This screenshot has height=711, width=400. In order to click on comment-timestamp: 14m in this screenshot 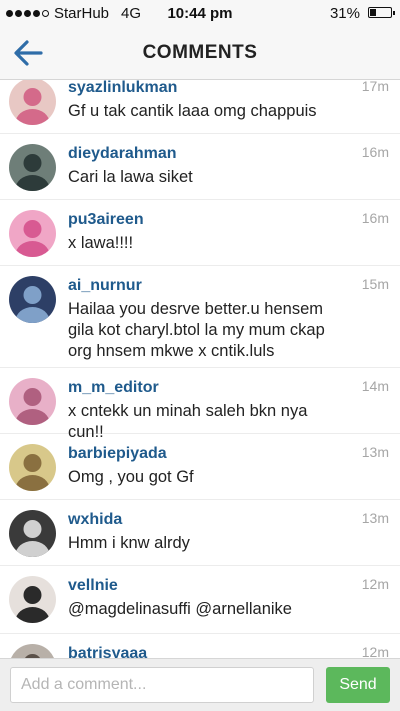, I will do `click(375, 386)`.